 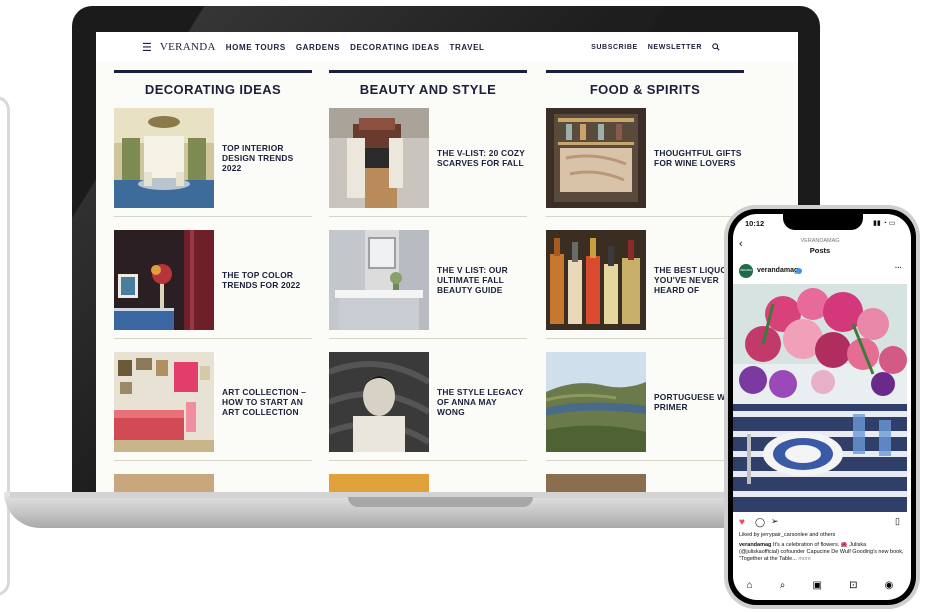 I want to click on phone-notch, so click(x=823, y=222).